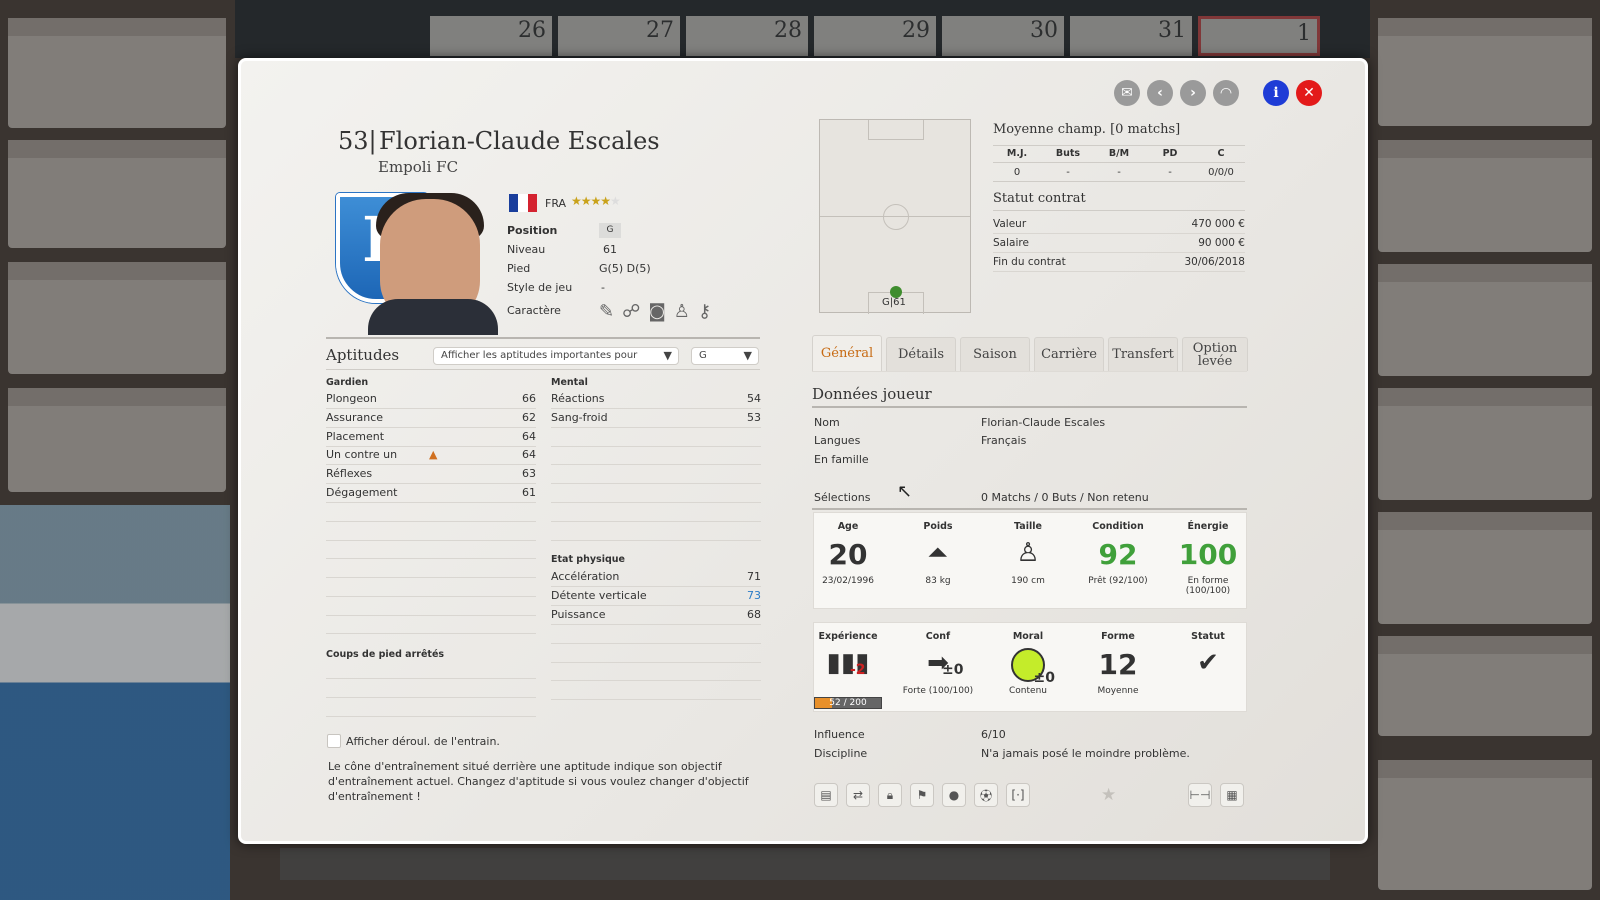 The width and height of the screenshot is (1600, 900). I want to click on aptitude-filter-select: Afficher les aptitudes importantes pour ▼, so click(556, 356).